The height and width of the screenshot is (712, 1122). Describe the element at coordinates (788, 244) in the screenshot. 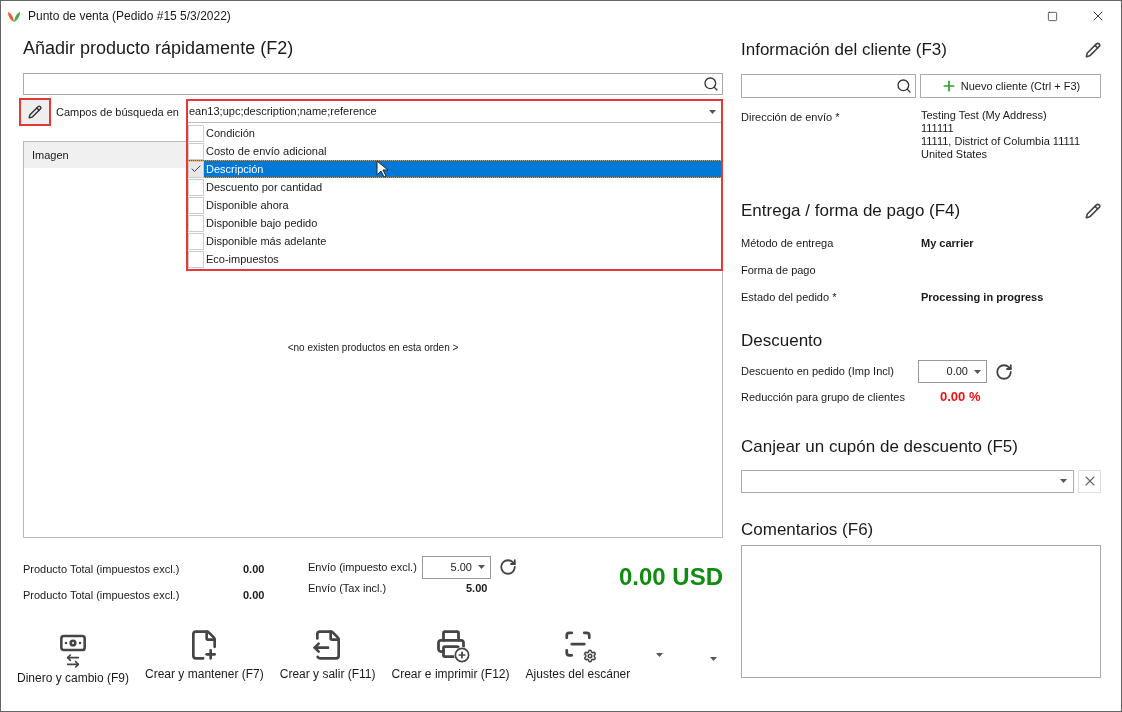

I see `field-label: Método de entrega` at that location.